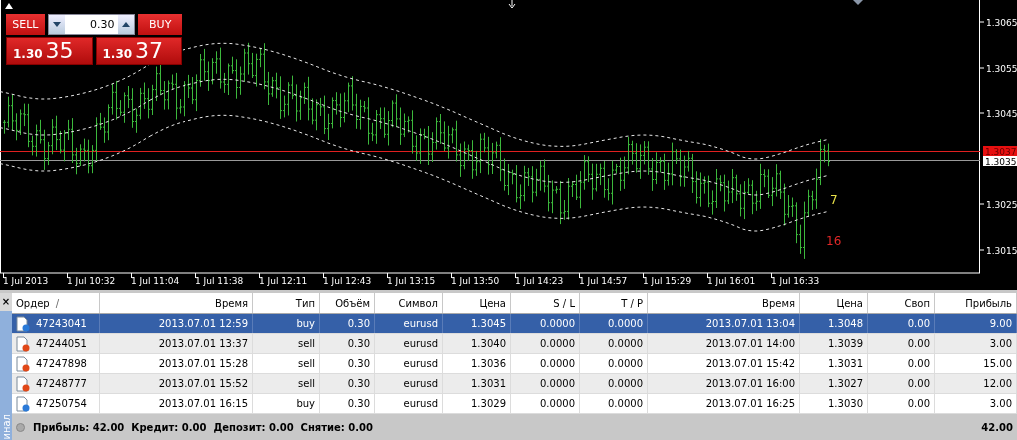  Describe the element at coordinates (614, 303) in the screenshot. I see `column-header: T / P` at that location.